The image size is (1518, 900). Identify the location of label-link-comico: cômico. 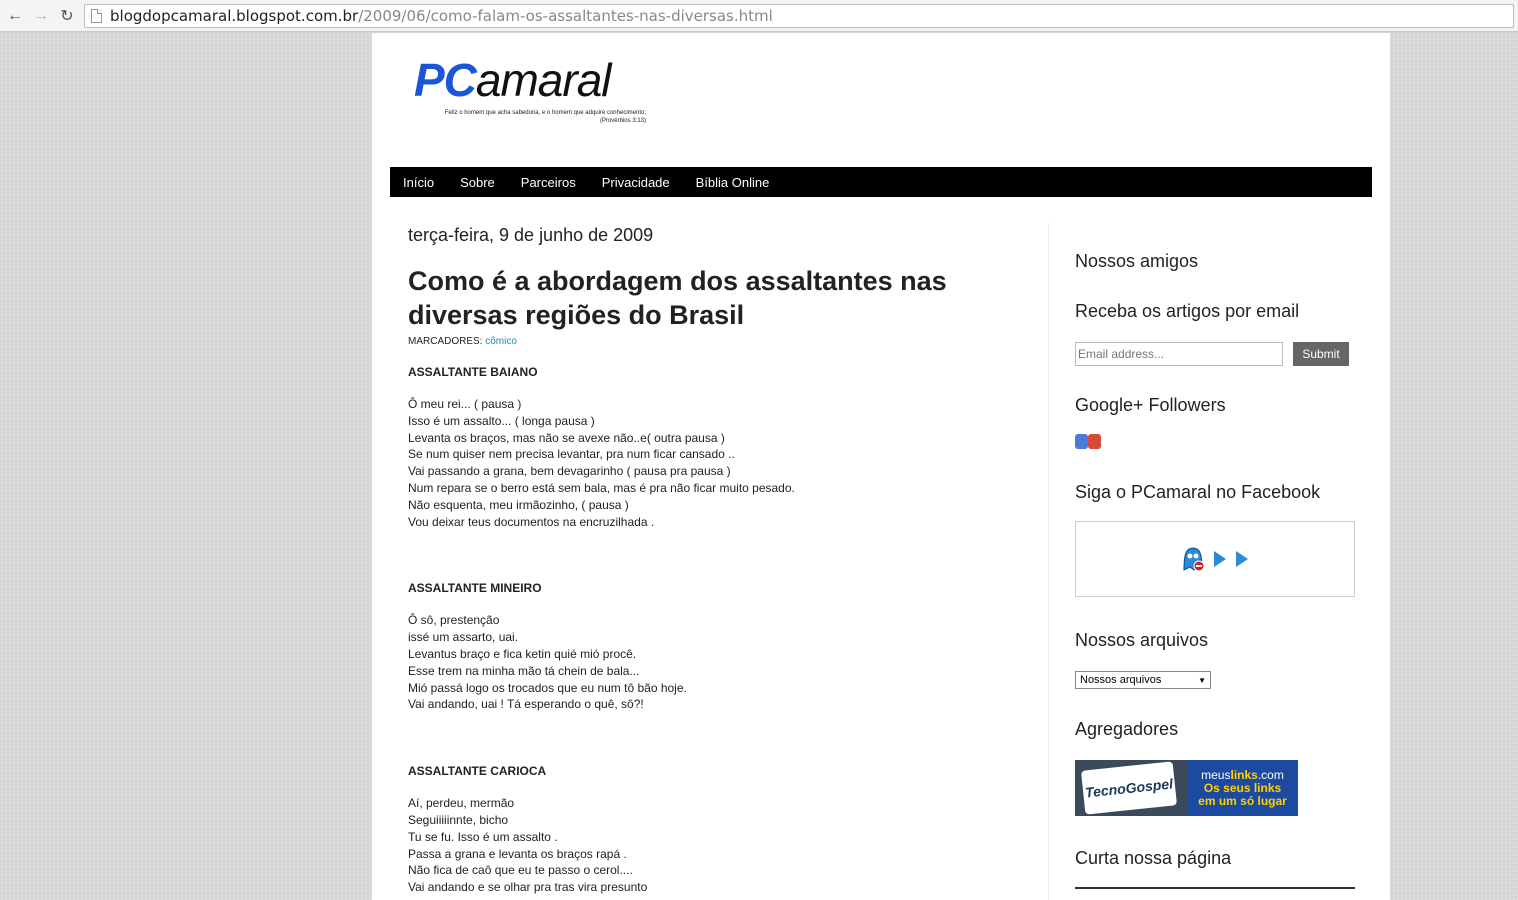
(501, 341).